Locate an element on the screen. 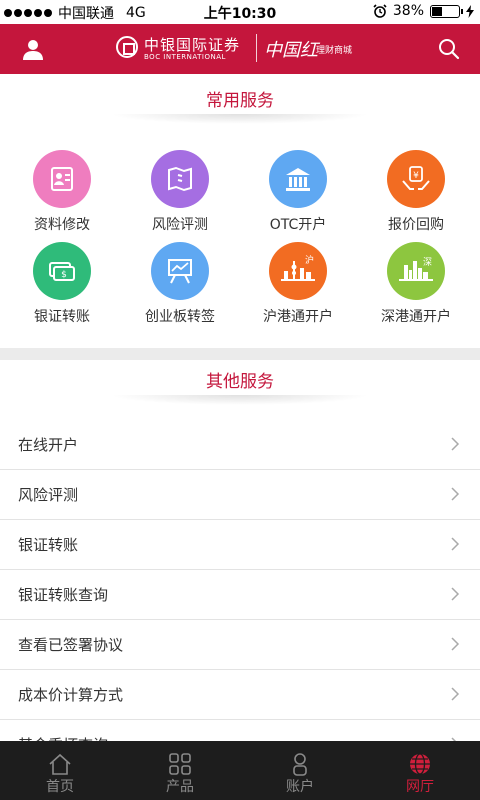 The width and height of the screenshot is (480, 800). list-item-bank-transfer: 银证转账 is located at coordinates (240, 545).